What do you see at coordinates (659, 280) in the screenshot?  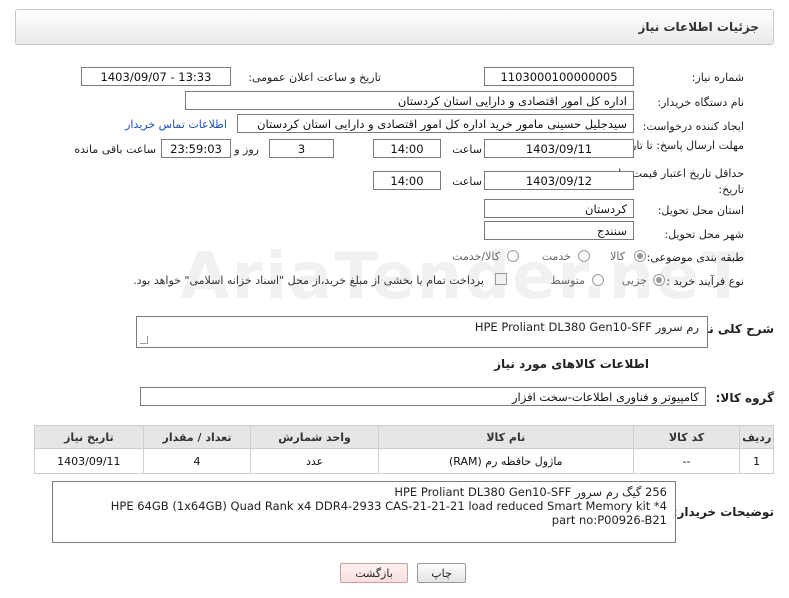 I see `process-radio-minor` at bounding box center [659, 280].